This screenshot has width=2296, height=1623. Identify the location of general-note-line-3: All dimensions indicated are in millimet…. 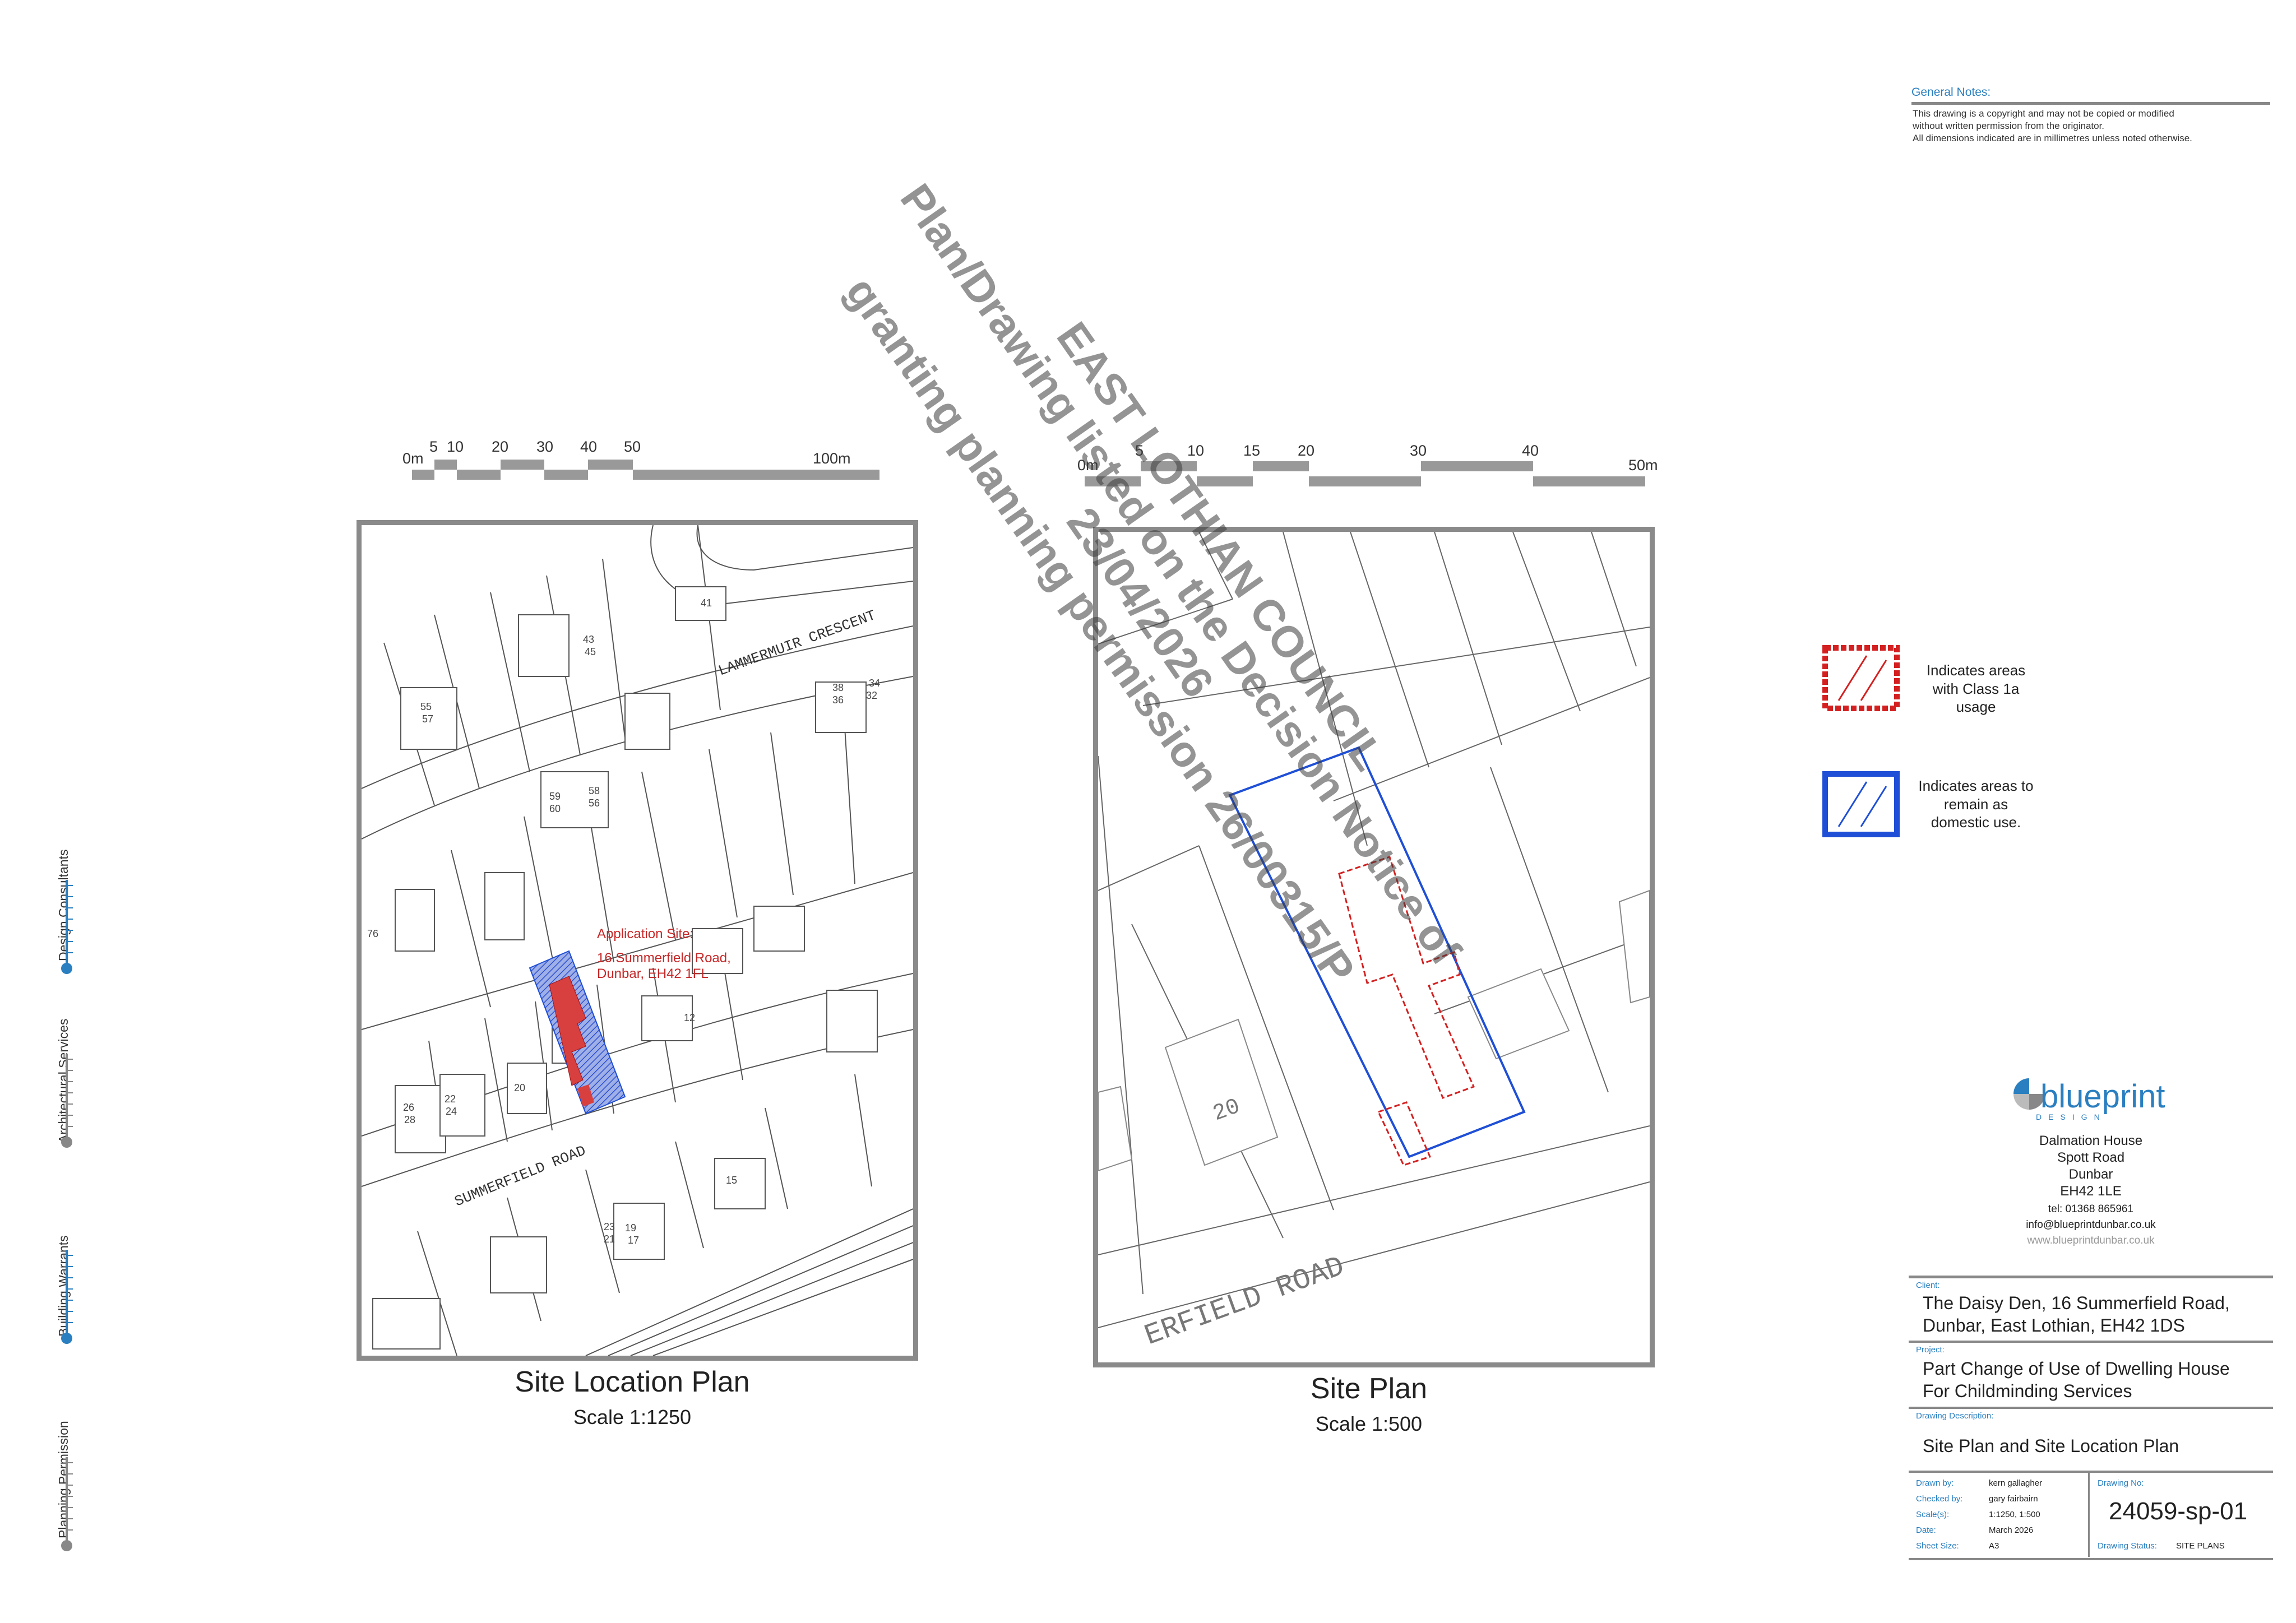
(2052, 138).